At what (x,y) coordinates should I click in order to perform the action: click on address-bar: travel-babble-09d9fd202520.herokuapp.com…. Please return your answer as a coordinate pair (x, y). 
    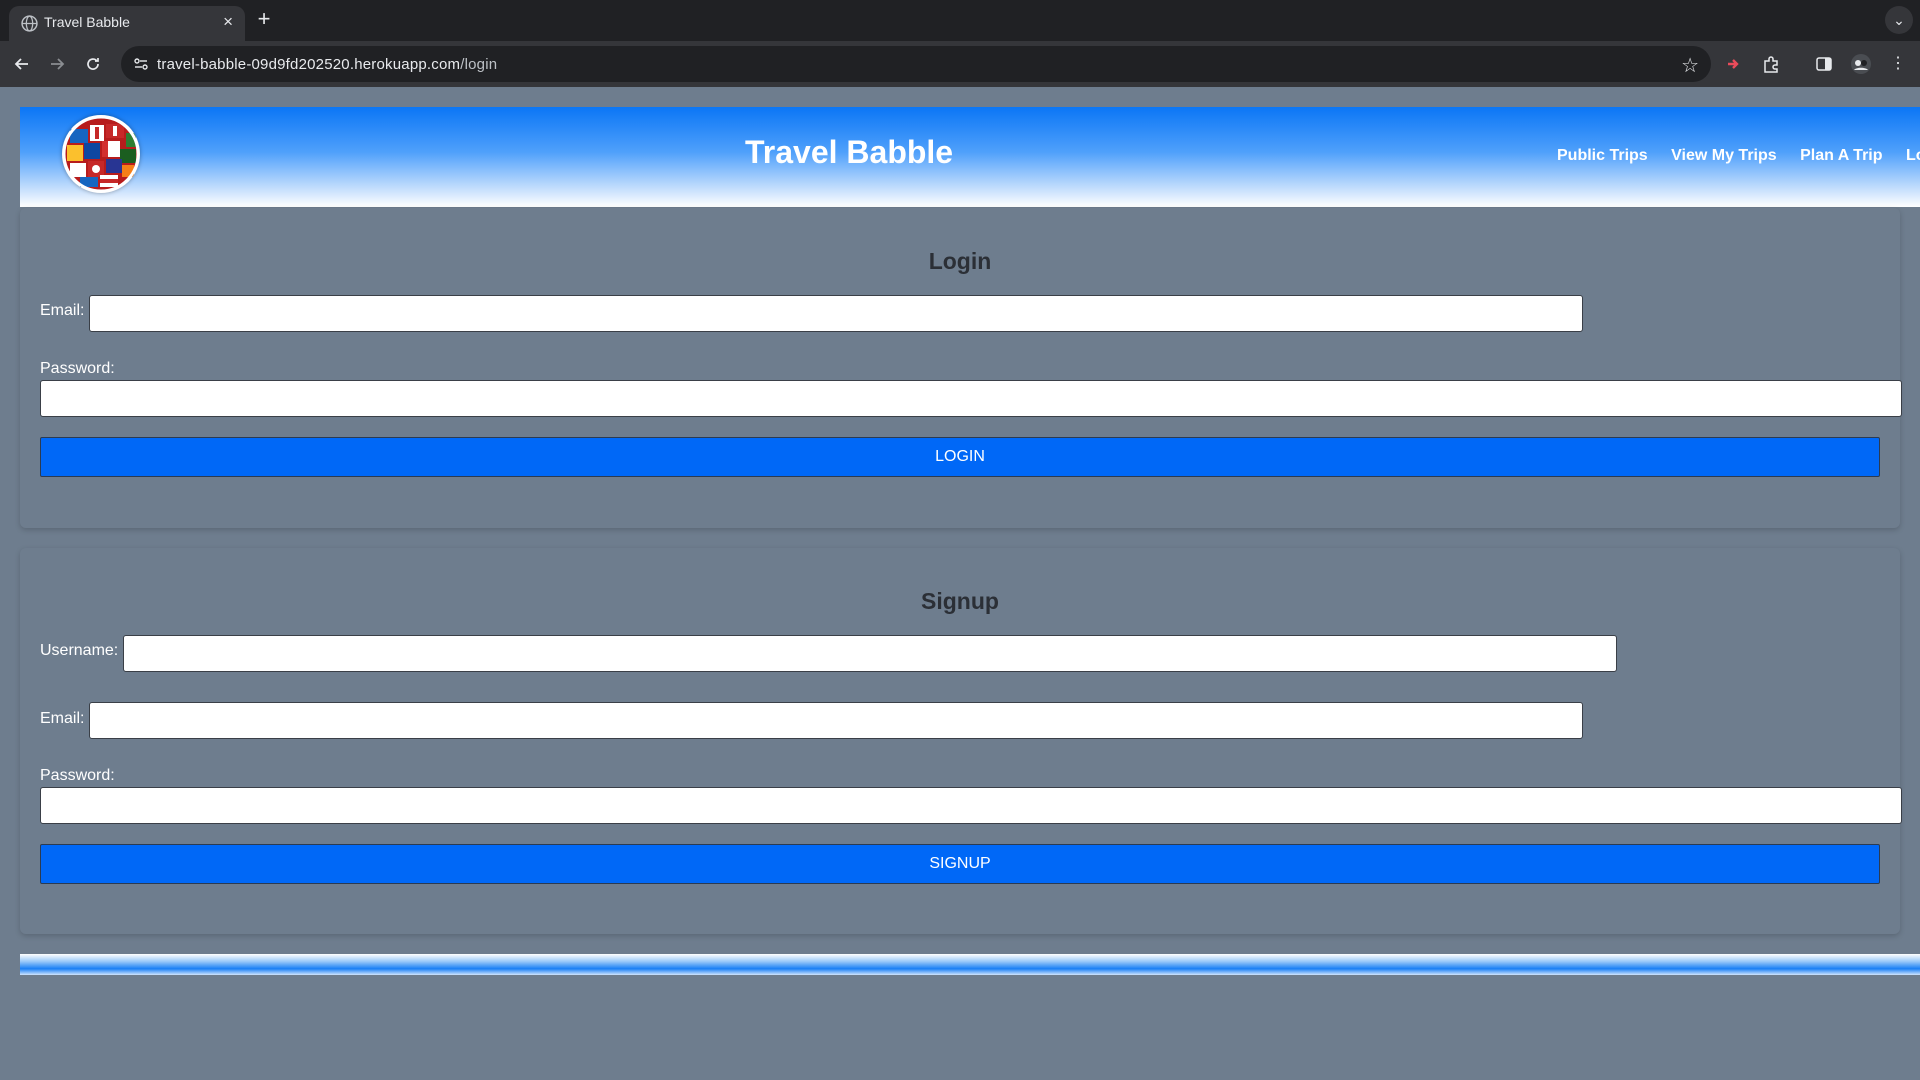
    Looking at the image, I should click on (916, 64).